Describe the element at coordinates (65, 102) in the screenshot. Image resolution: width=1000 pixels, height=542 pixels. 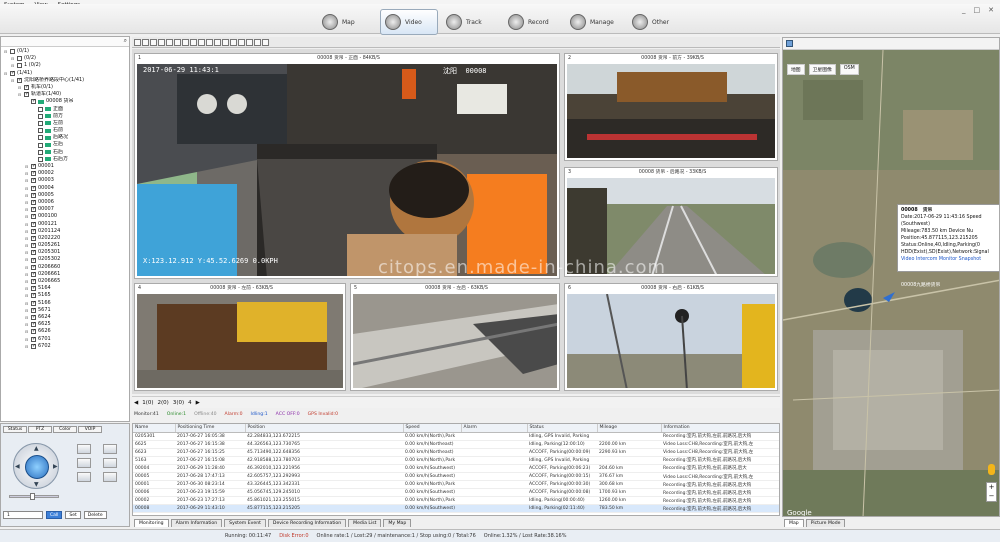
I see `tree-row: 00008 货吊` at that location.